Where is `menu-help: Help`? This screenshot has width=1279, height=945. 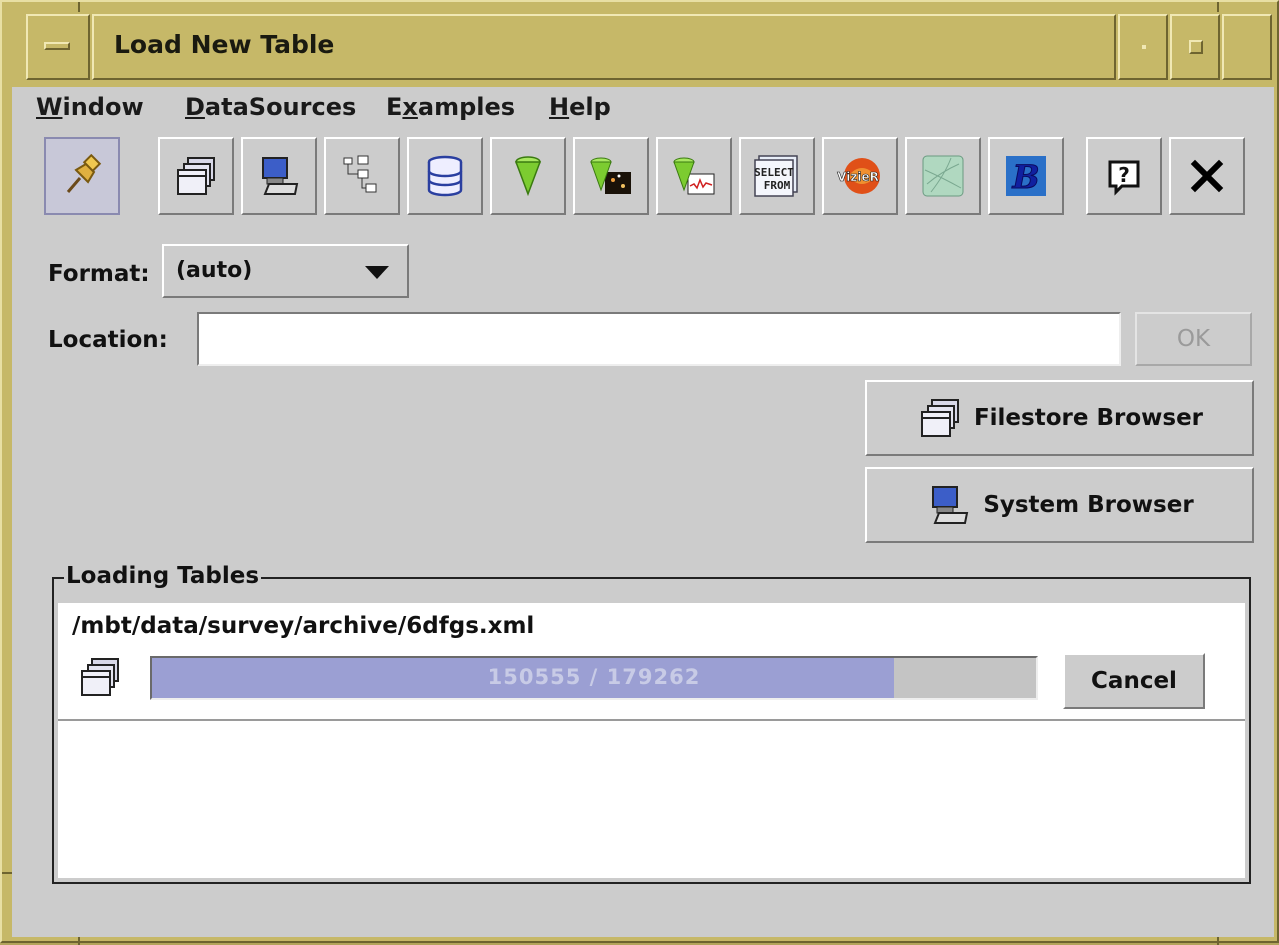
menu-help: Help is located at coordinates (580, 107).